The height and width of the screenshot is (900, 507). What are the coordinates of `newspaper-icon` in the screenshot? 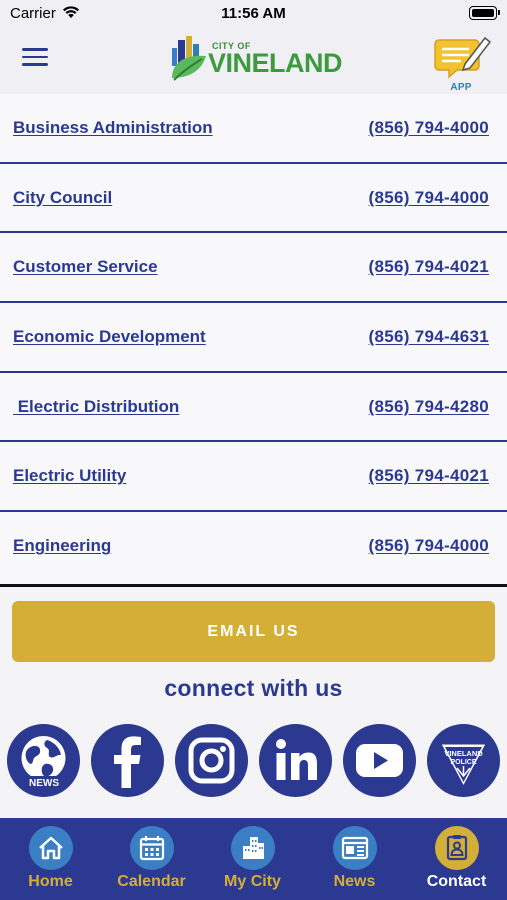 It's located at (355, 848).